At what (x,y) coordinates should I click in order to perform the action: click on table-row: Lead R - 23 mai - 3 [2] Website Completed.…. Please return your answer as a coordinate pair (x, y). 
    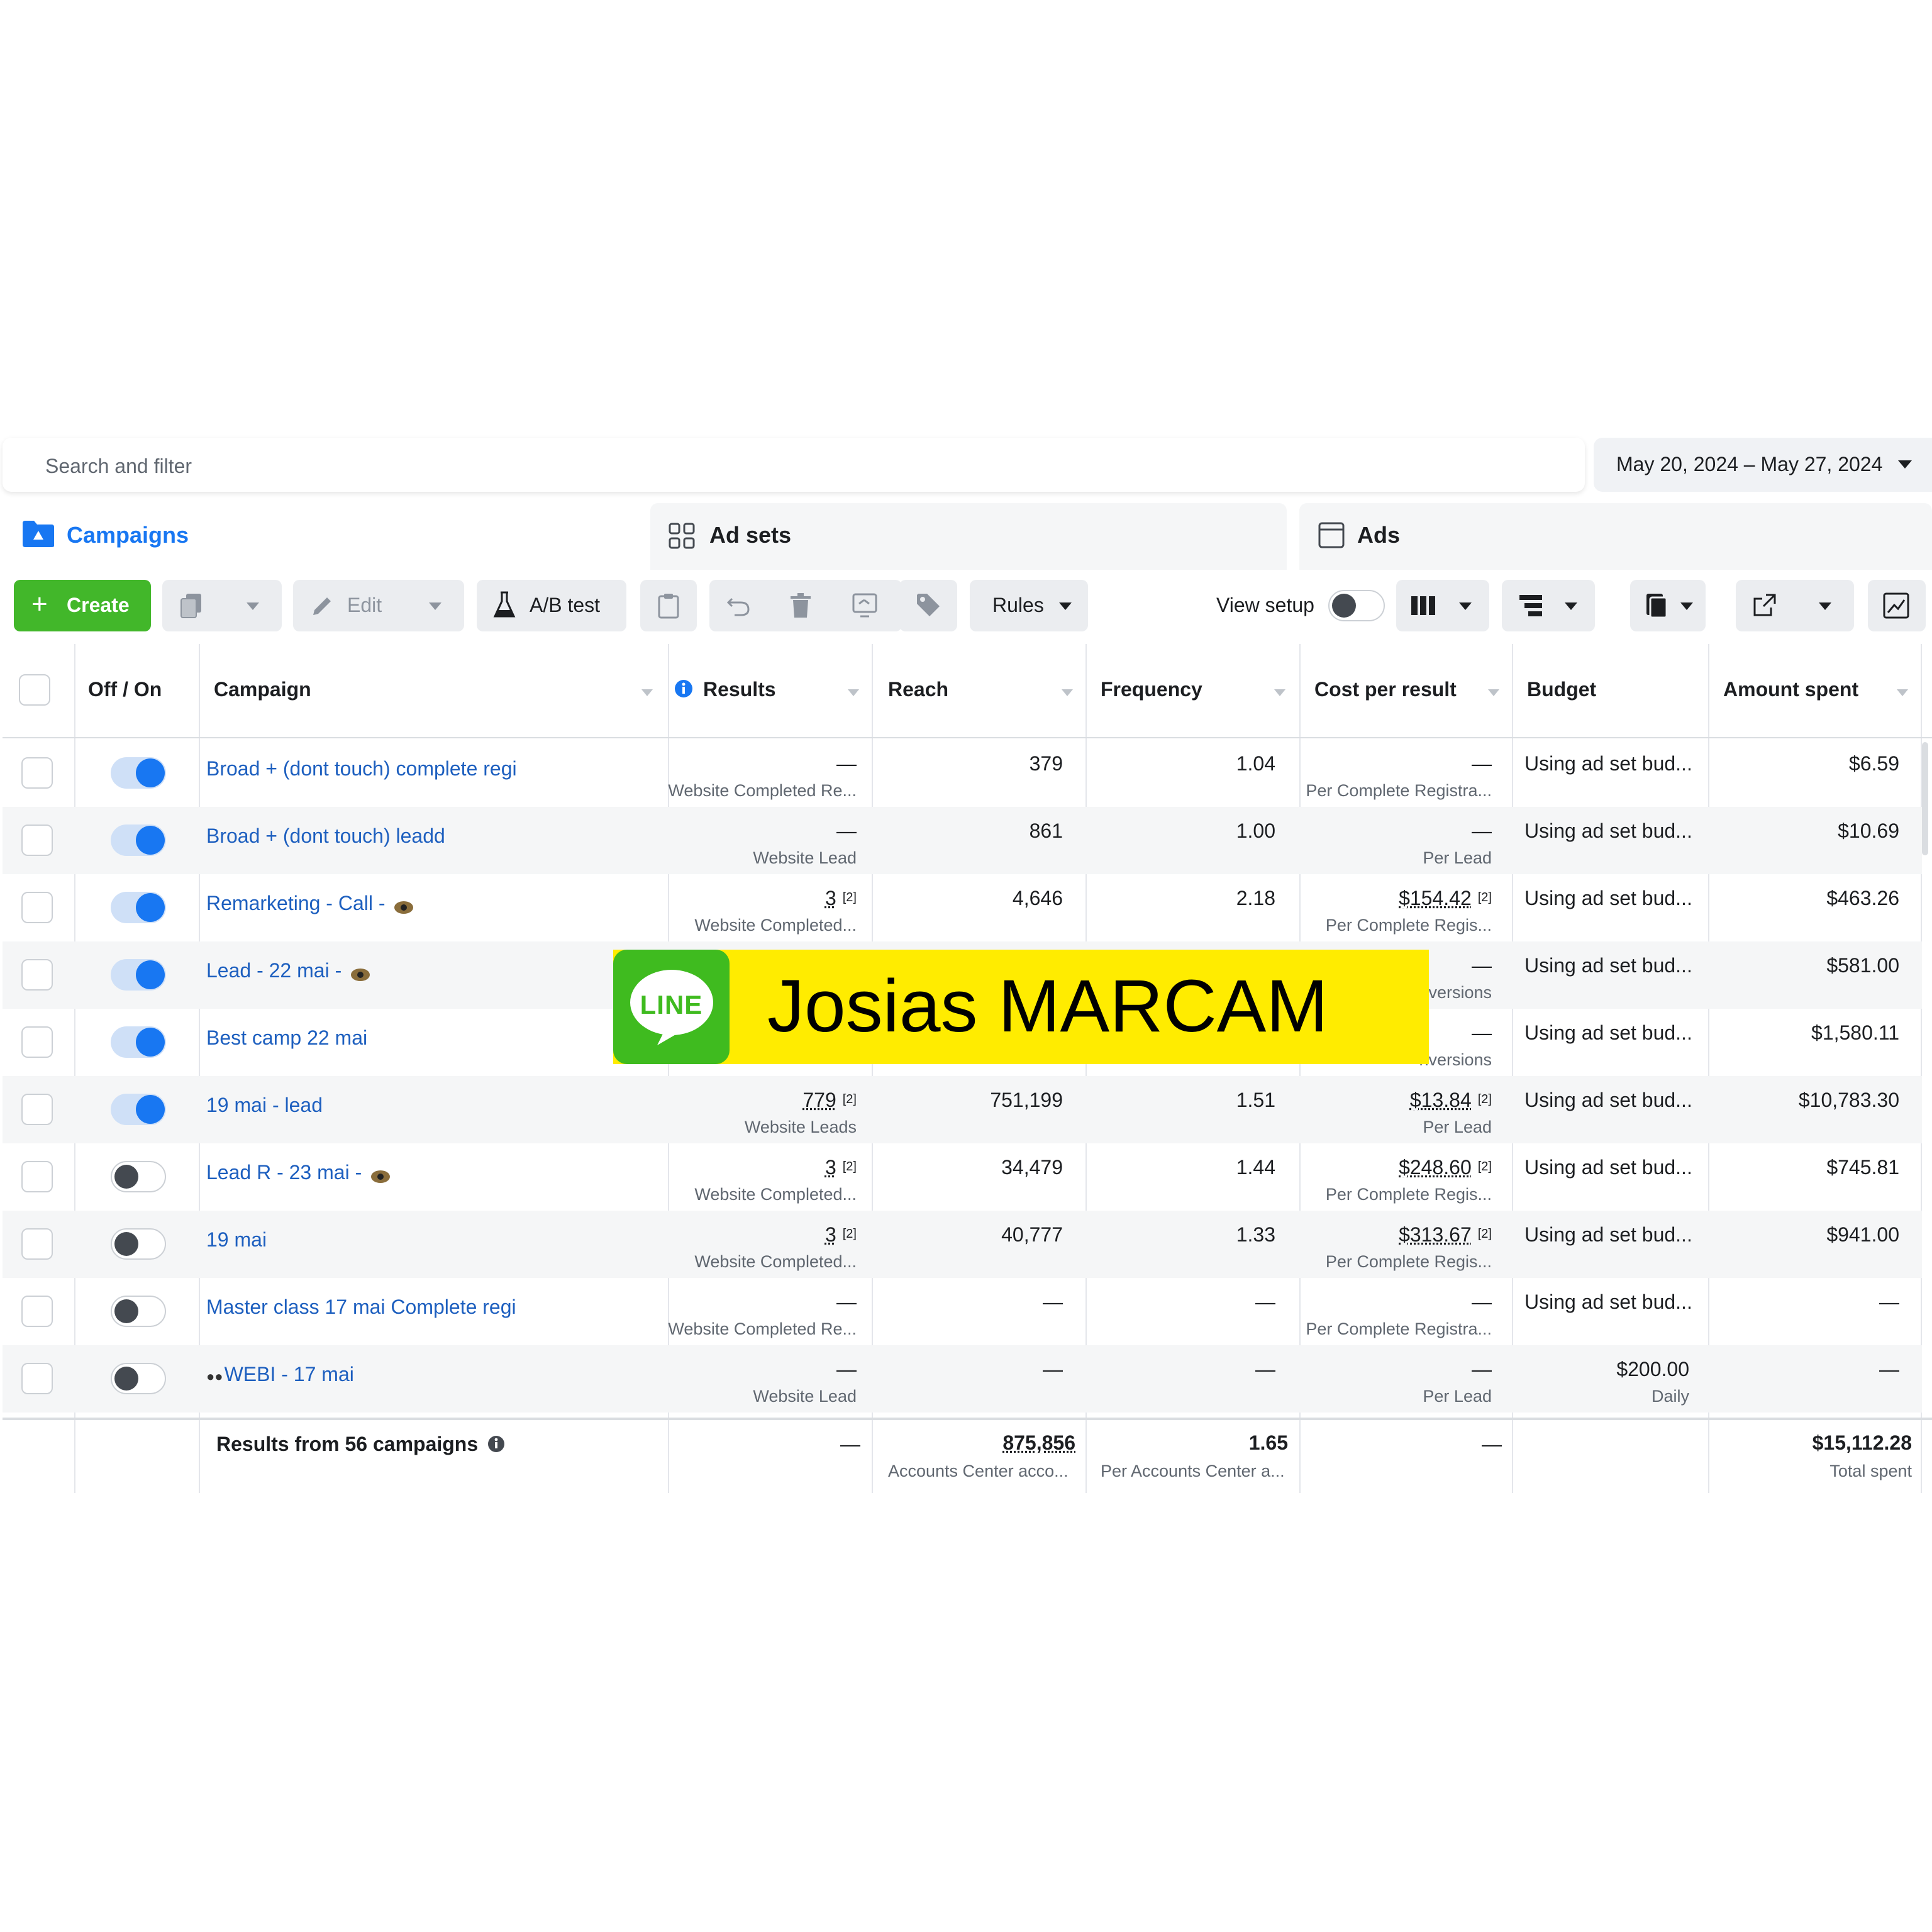
    Looking at the image, I should click on (962, 1177).